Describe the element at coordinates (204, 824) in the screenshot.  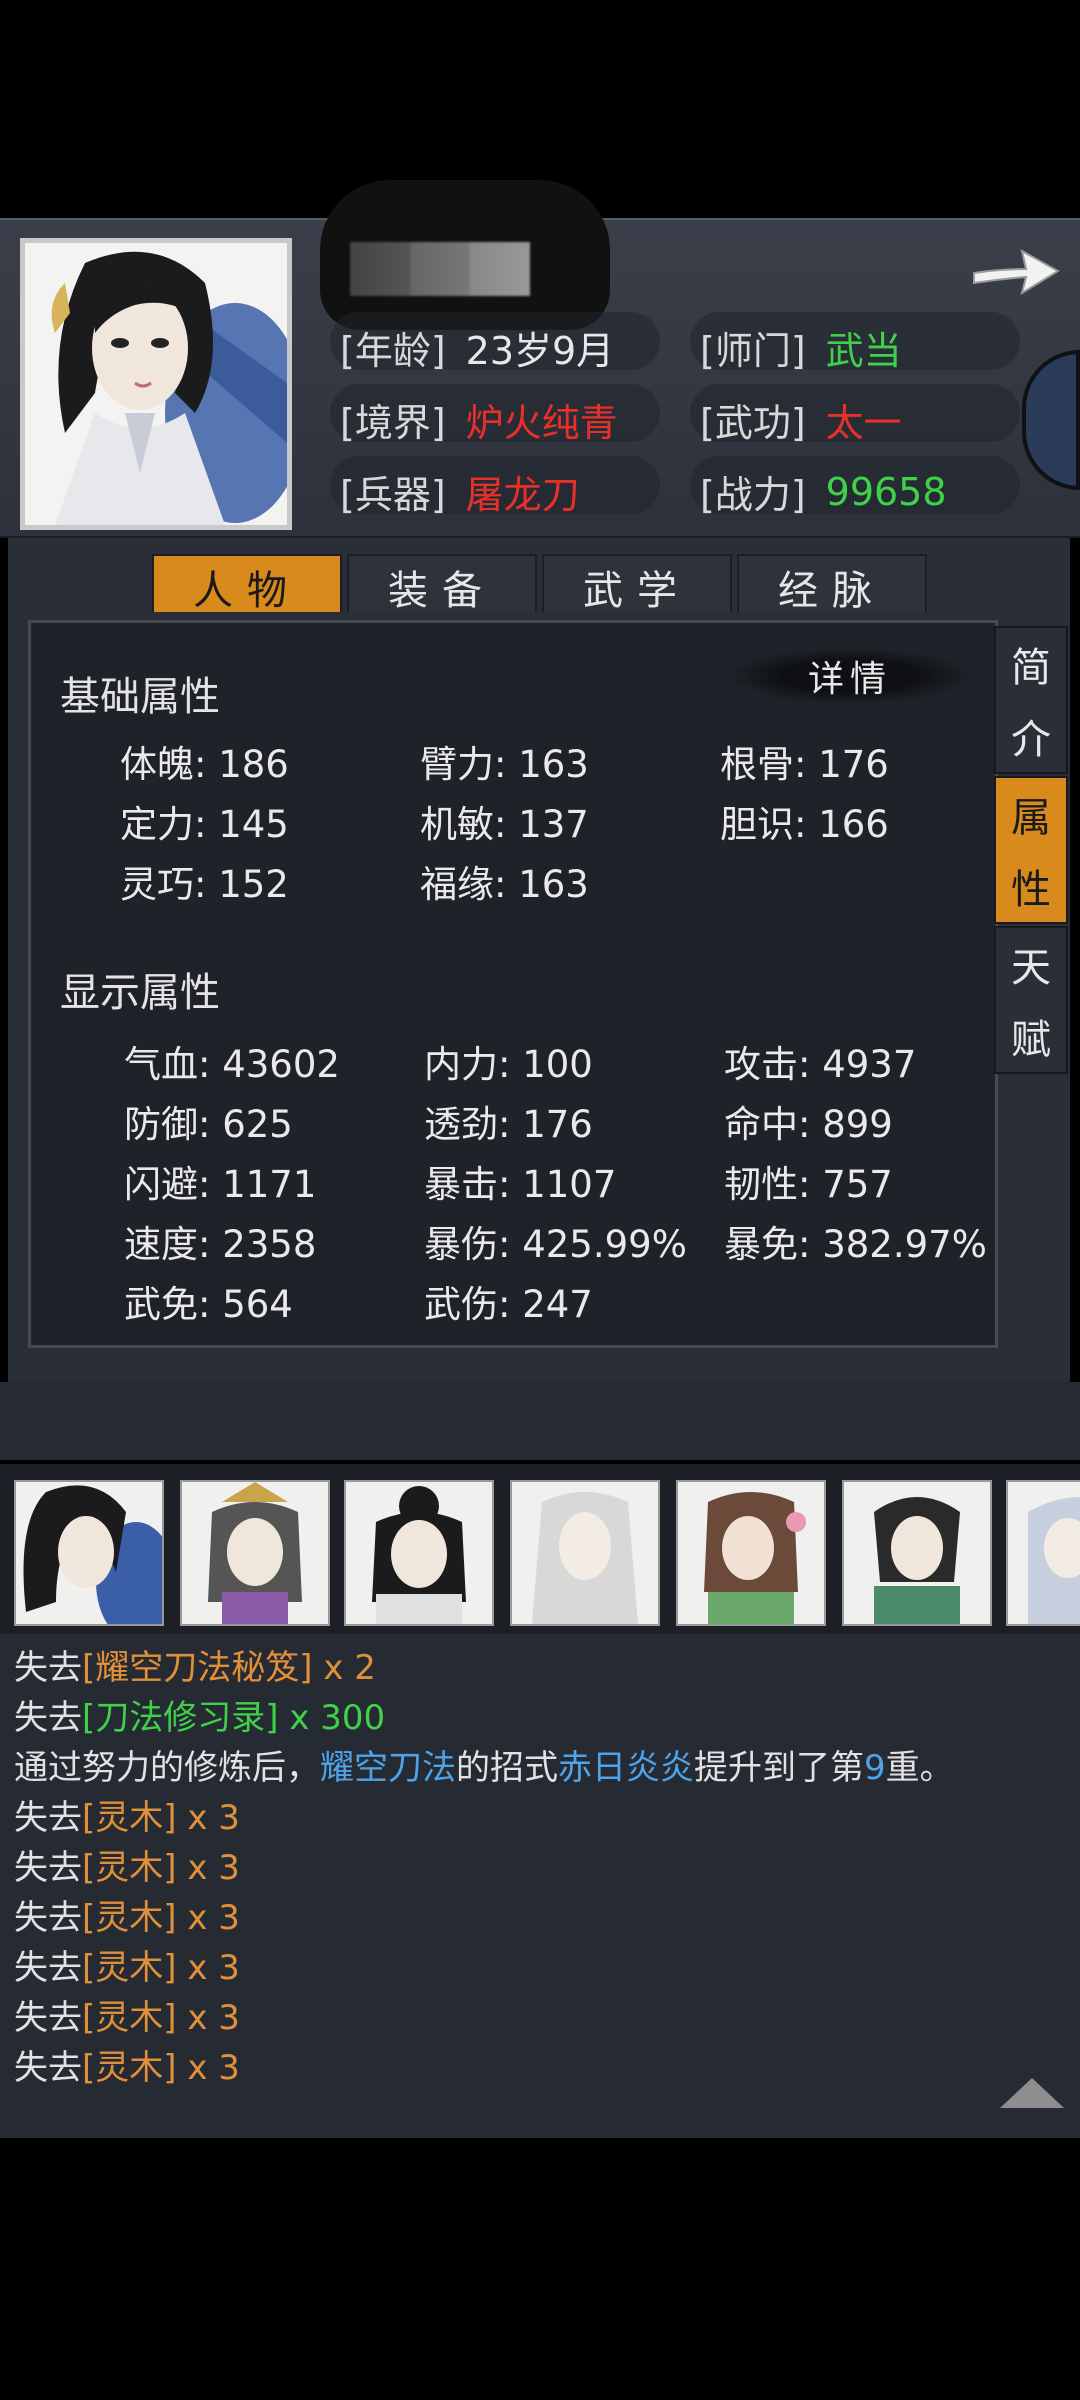
I see `stat-composure: 定力: 145` at that location.